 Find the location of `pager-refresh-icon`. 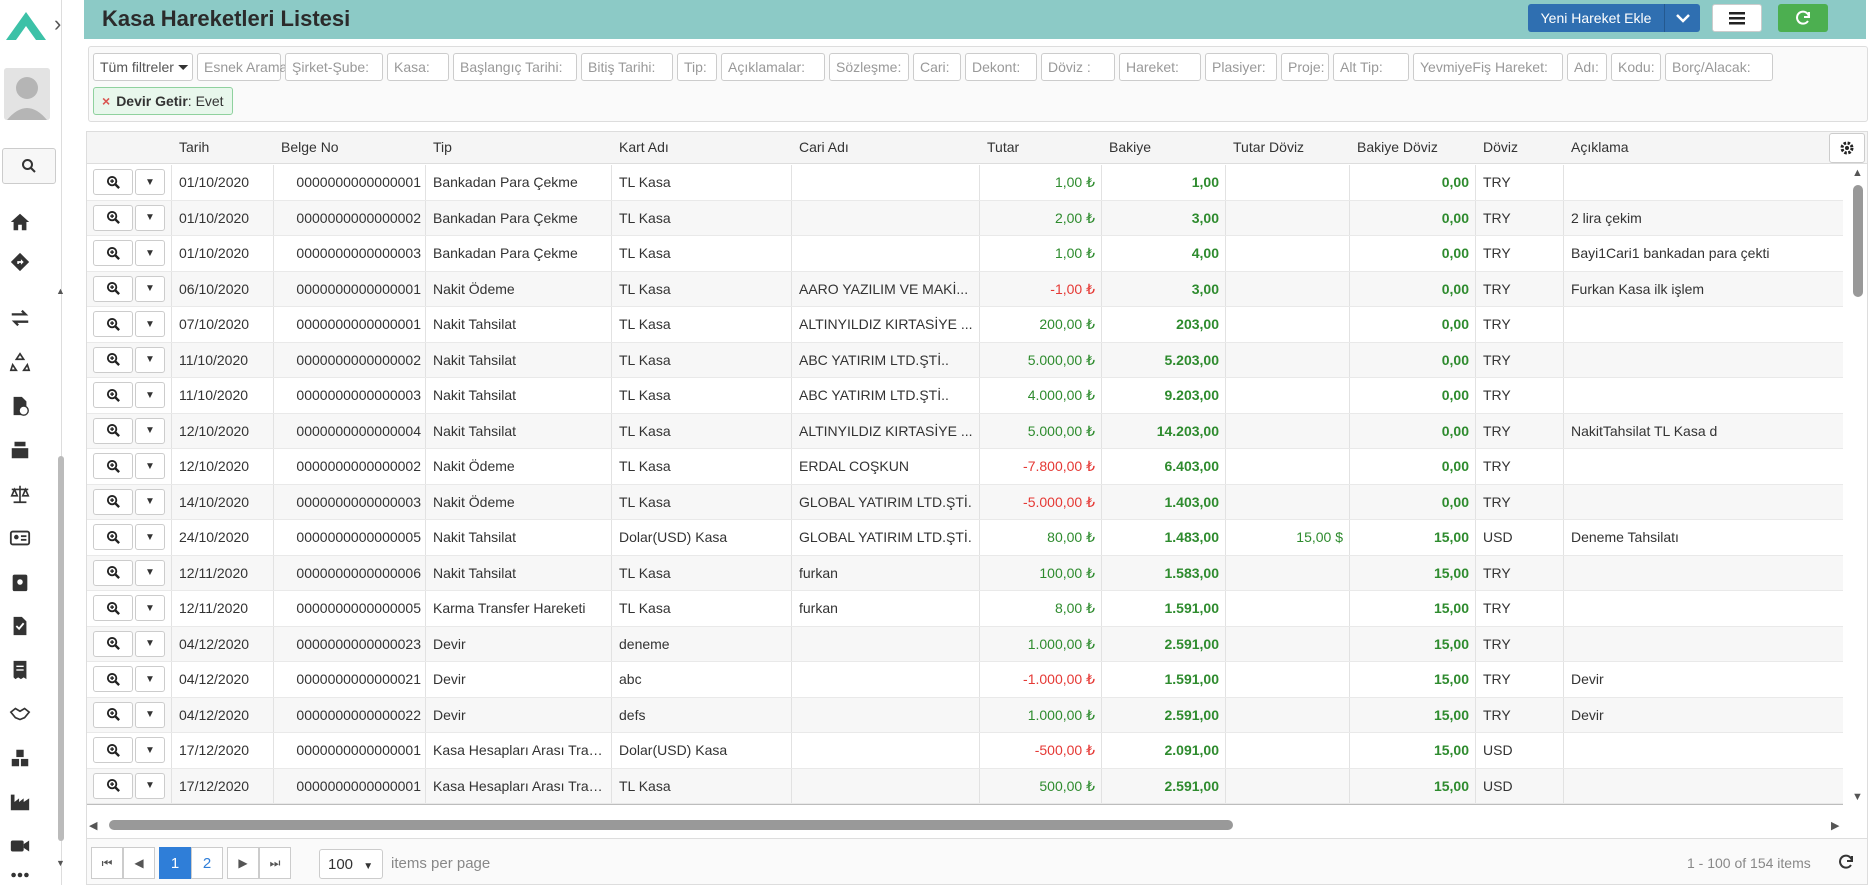

pager-refresh-icon is located at coordinates (1847, 863).